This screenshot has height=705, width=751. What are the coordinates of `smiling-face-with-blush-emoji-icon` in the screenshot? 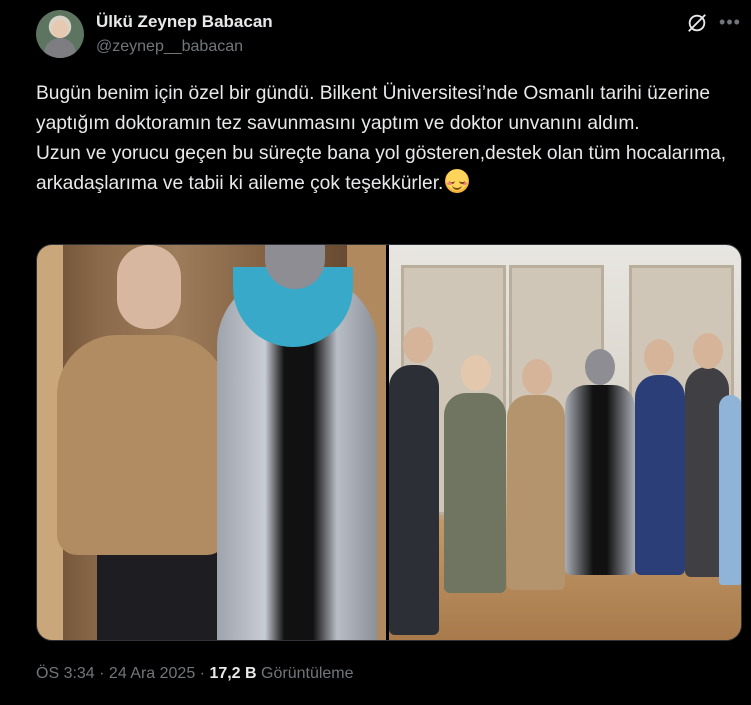 It's located at (457, 181).